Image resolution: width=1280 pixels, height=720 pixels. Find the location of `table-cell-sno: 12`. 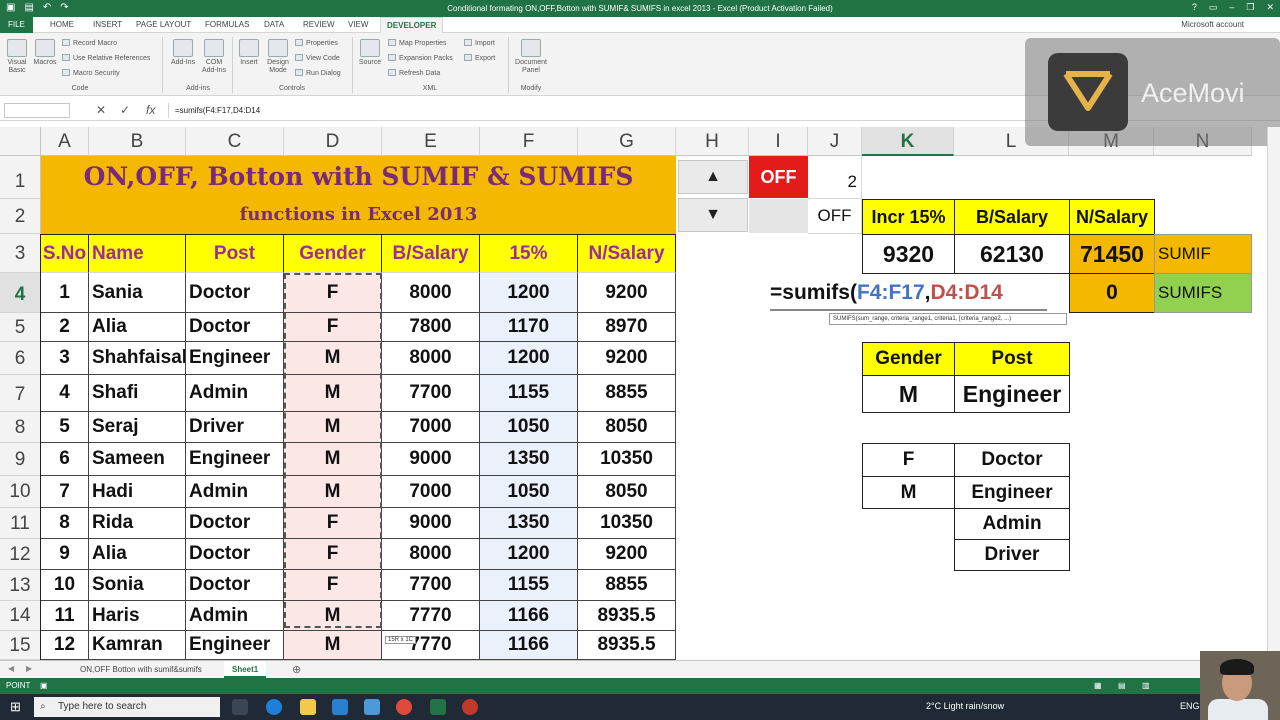

table-cell-sno: 12 is located at coordinates (65, 645).